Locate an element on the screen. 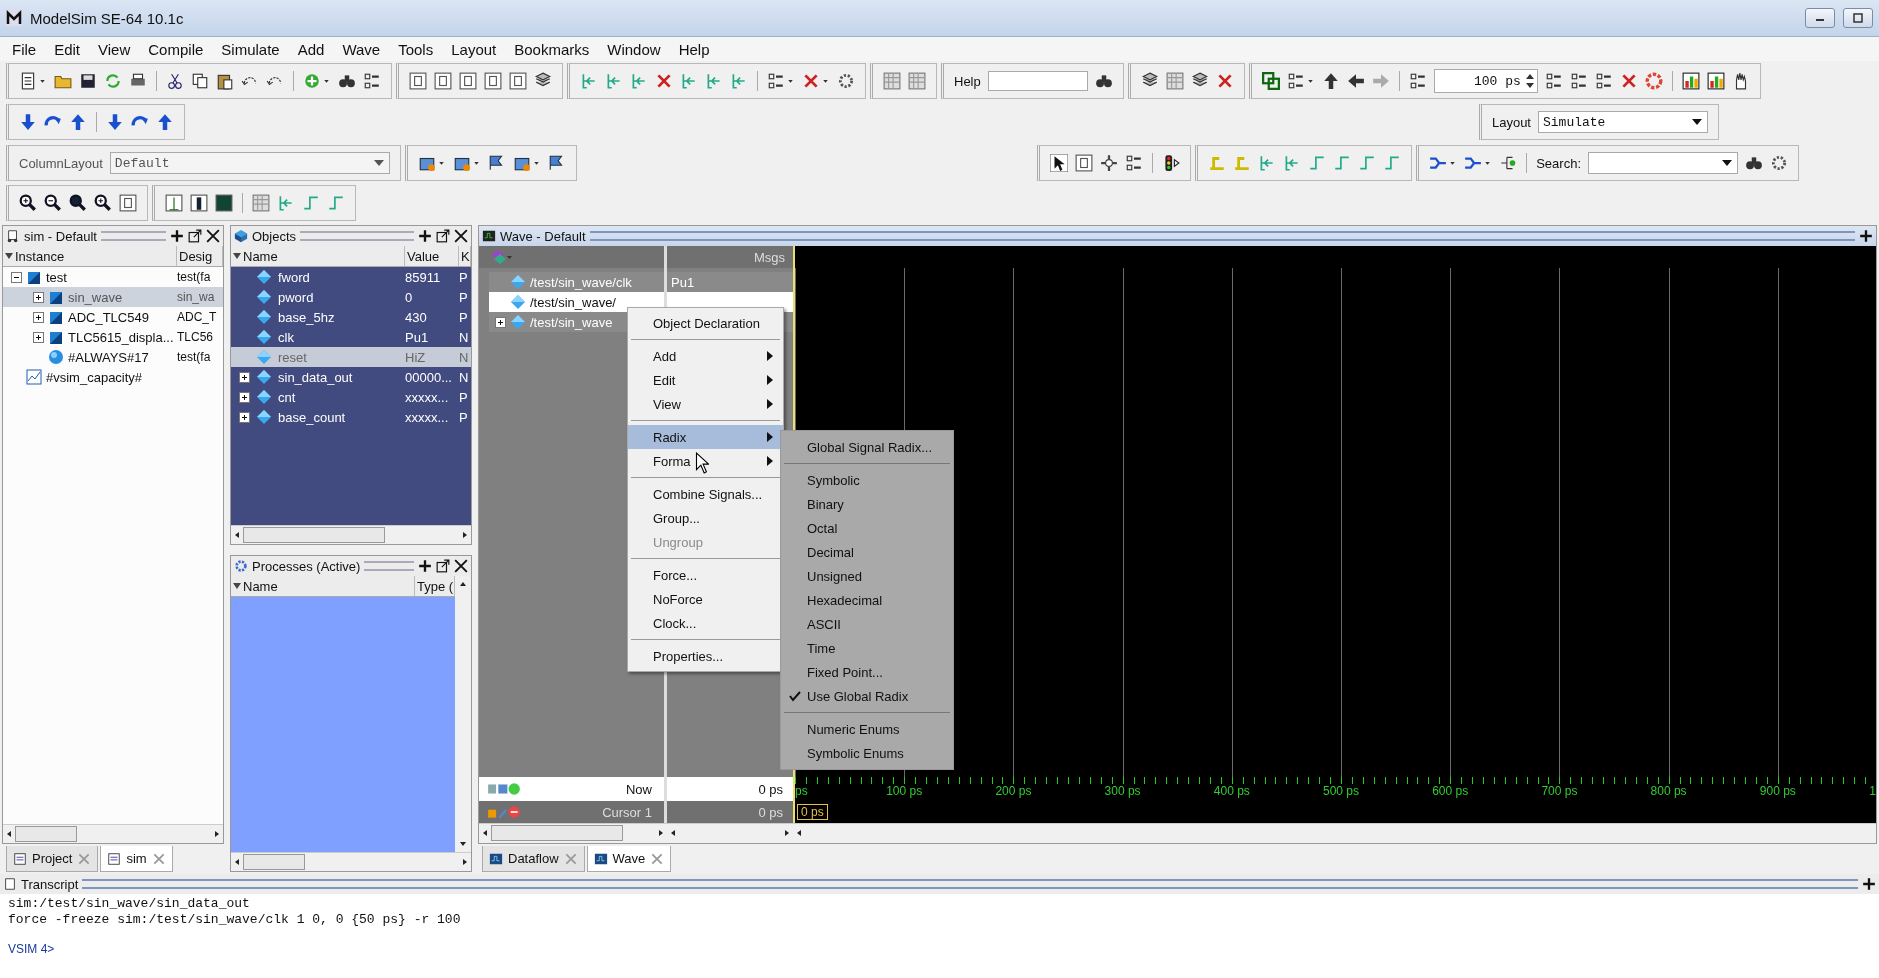  menu-item: Unsigned is located at coordinates (867, 576).